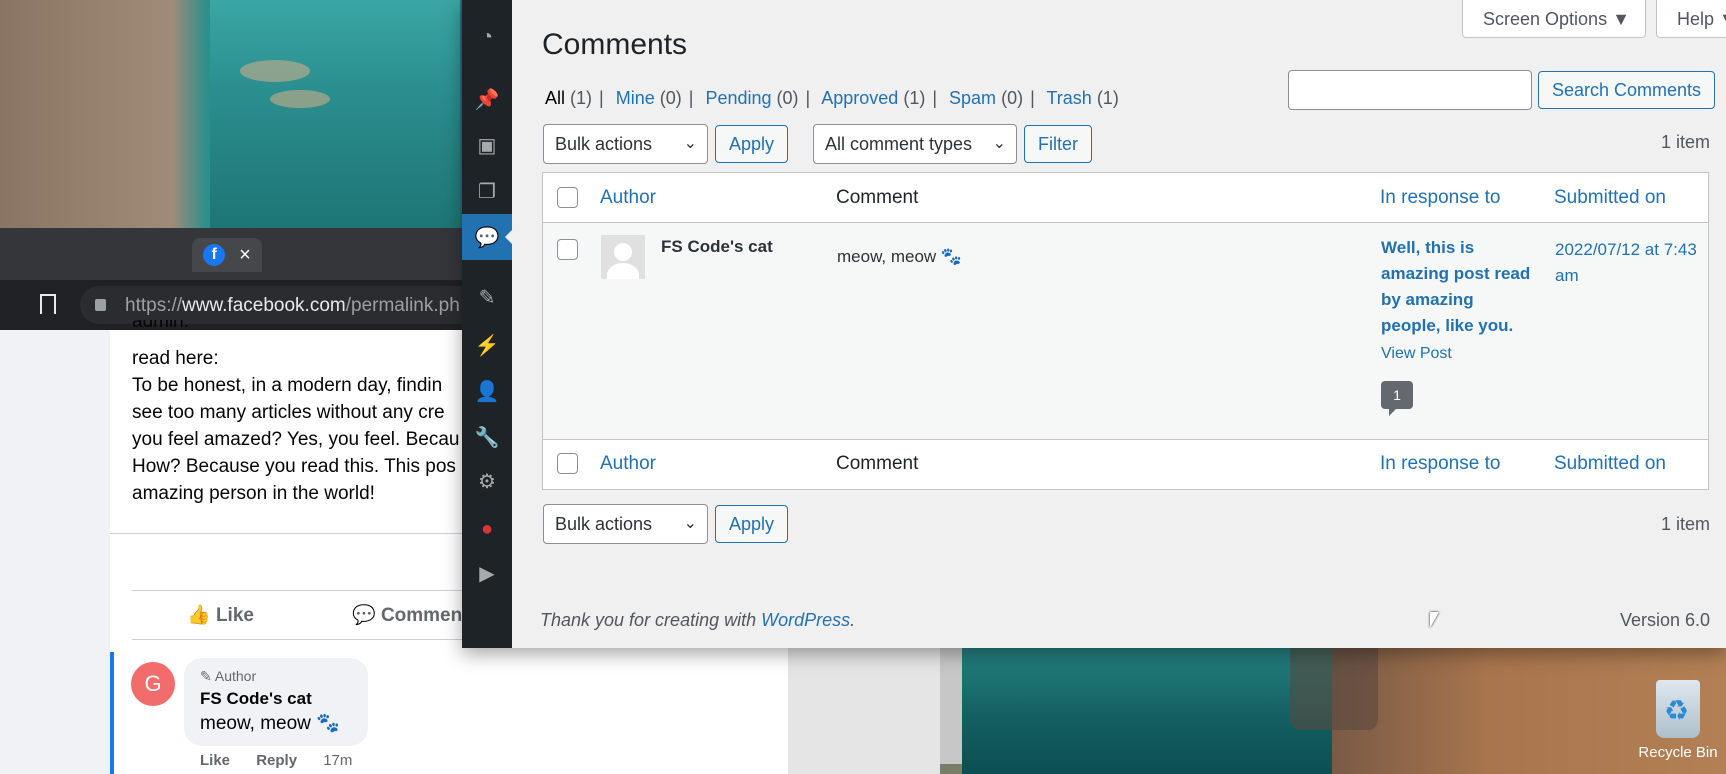 The width and height of the screenshot is (1726, 774). Describe the element at coordinates (245, 255) in the screenshot. I see `close-tab-icon: ×` at that location.